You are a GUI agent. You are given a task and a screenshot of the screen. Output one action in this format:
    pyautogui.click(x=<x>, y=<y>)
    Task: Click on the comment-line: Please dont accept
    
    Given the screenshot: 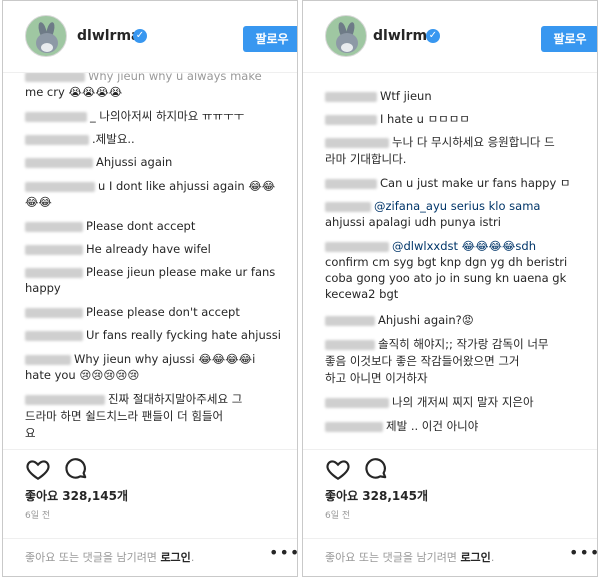 What is the action you would take?
    pyautogui.click(x=156, y=226)
    